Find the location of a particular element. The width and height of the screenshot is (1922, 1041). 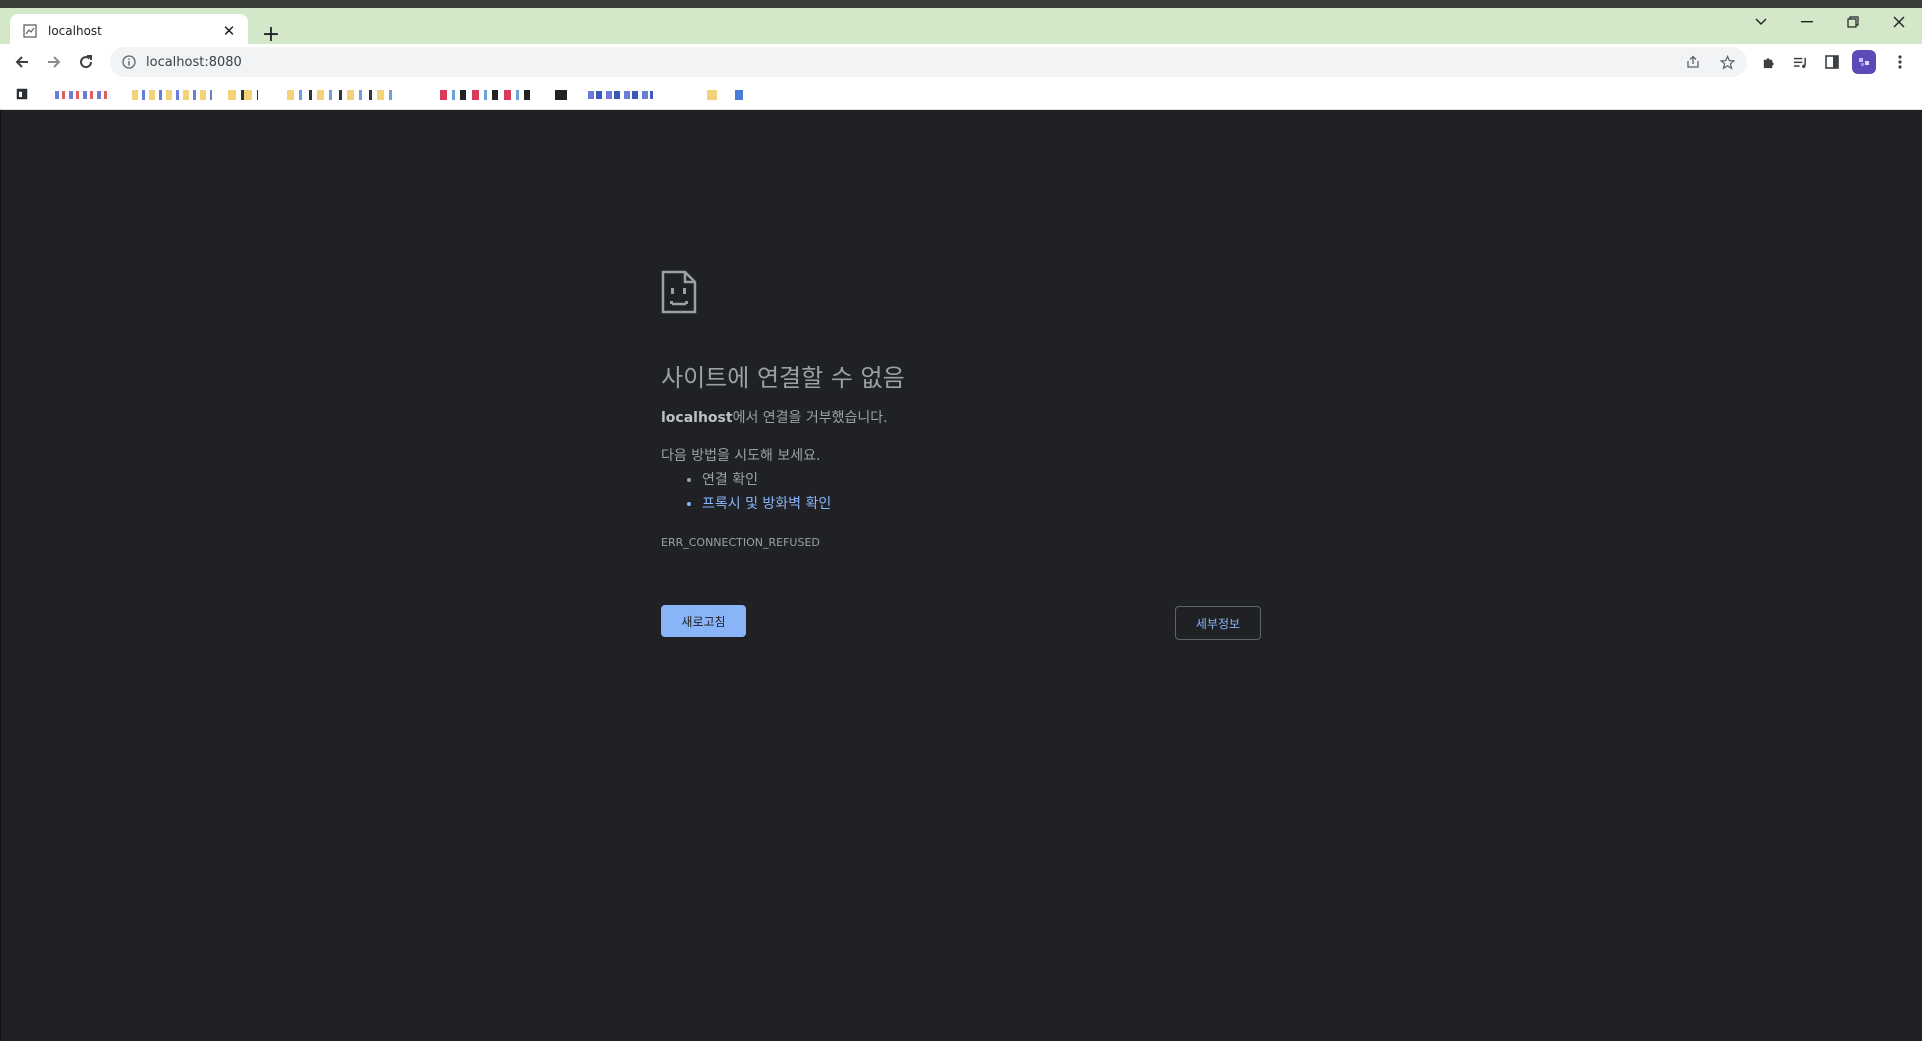

tab-localhost: localhost ✕ is located at coordinates (129, 31).